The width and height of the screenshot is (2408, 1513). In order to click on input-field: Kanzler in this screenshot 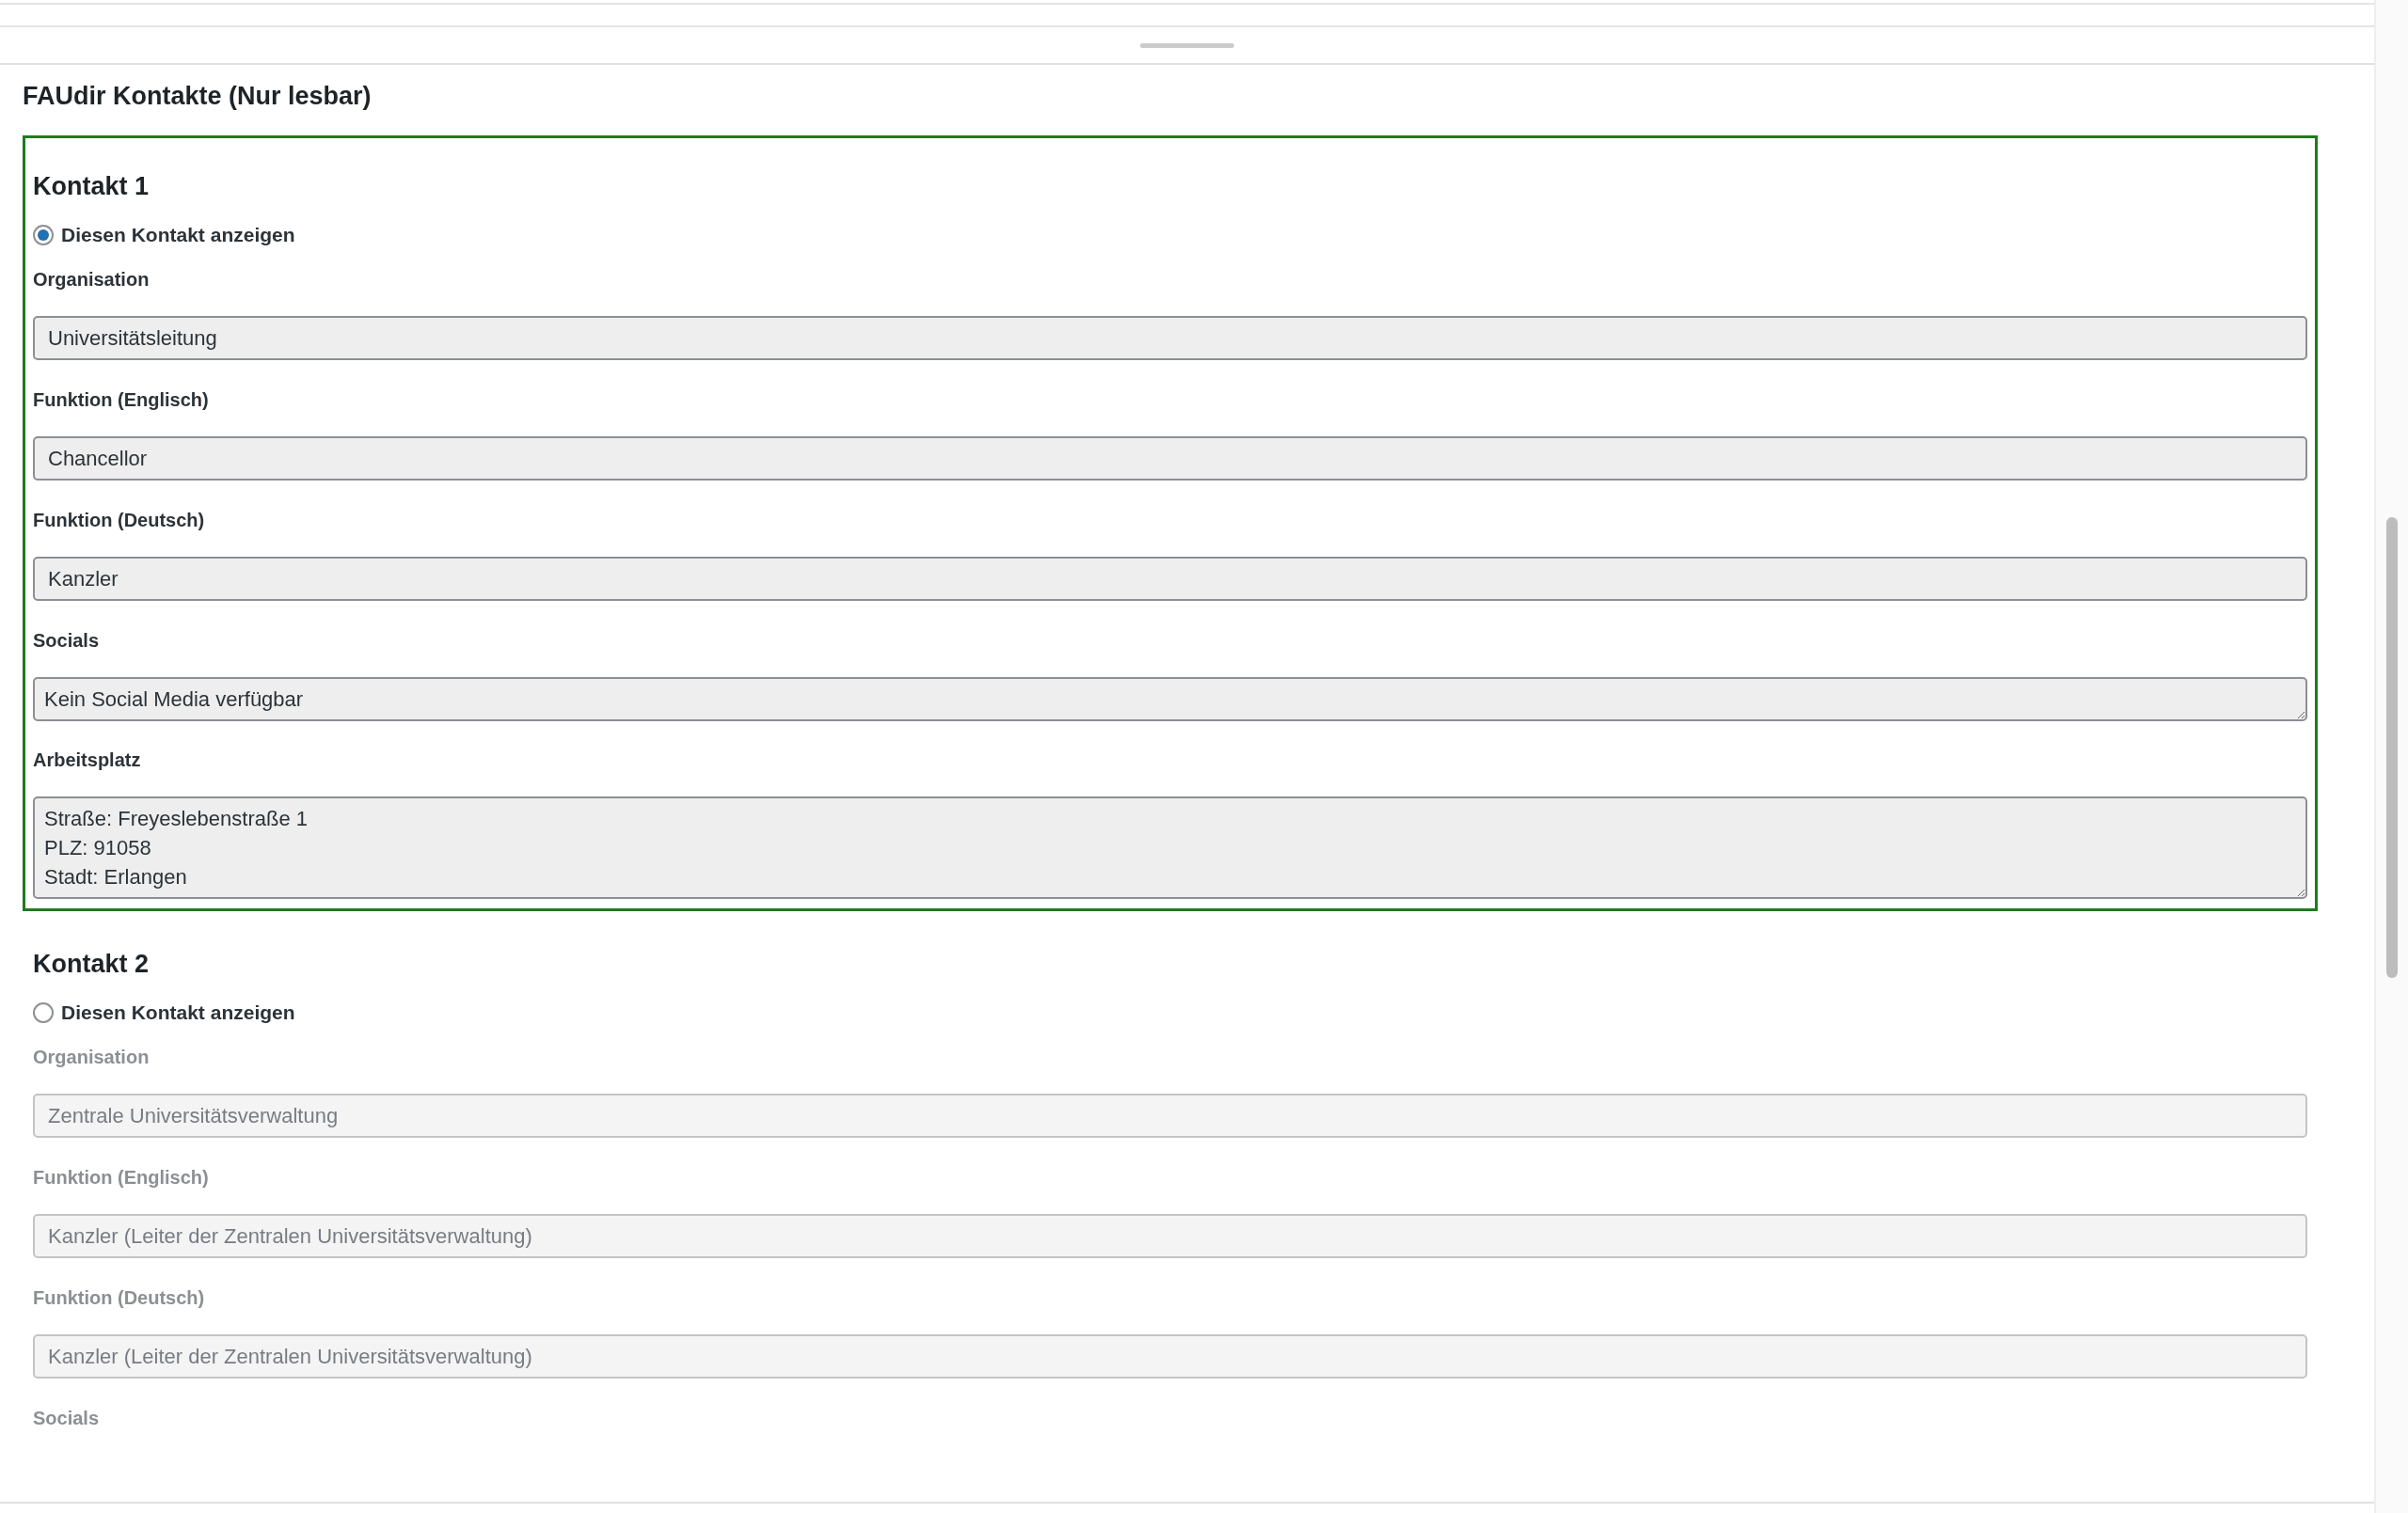, I will do `click(1170, 579)`.